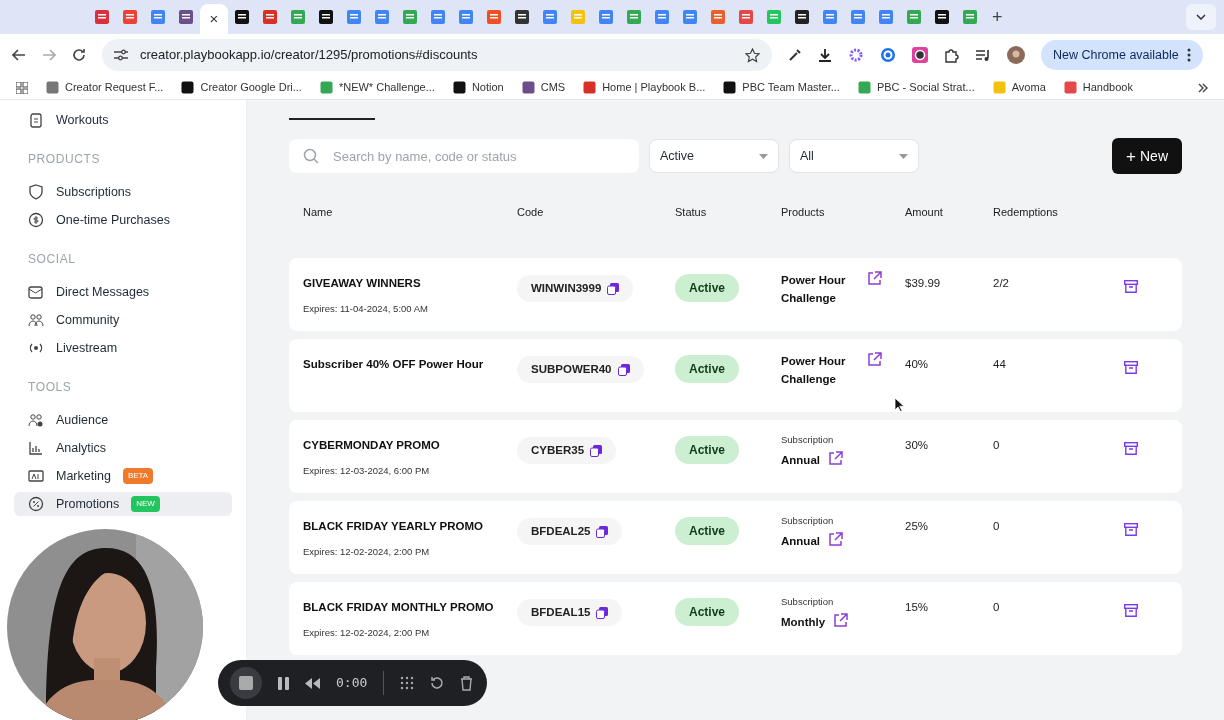  I want to click on color-ring-icon, so click(920, 55).